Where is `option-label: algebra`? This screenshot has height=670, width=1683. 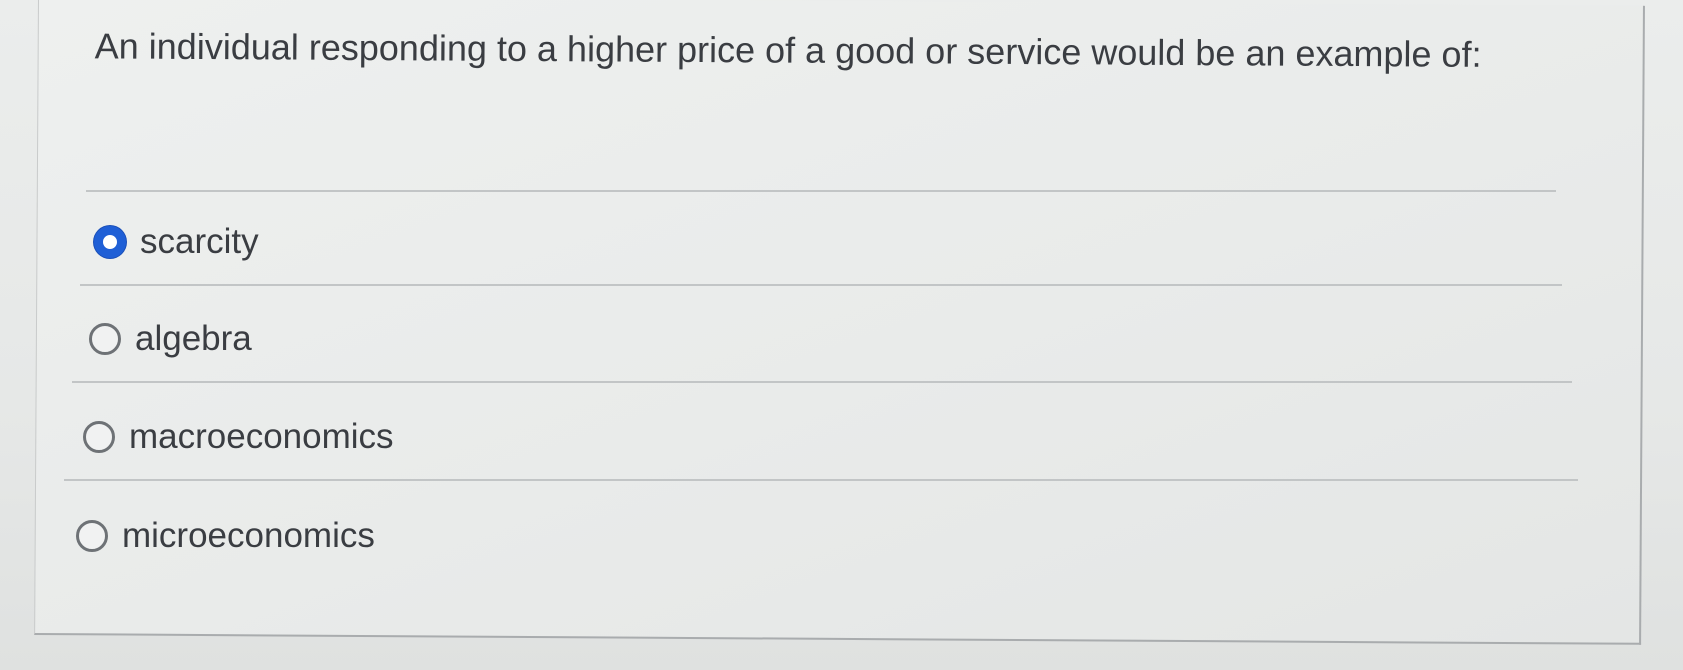
option-label: algebra is located at coordinates (193, 338).